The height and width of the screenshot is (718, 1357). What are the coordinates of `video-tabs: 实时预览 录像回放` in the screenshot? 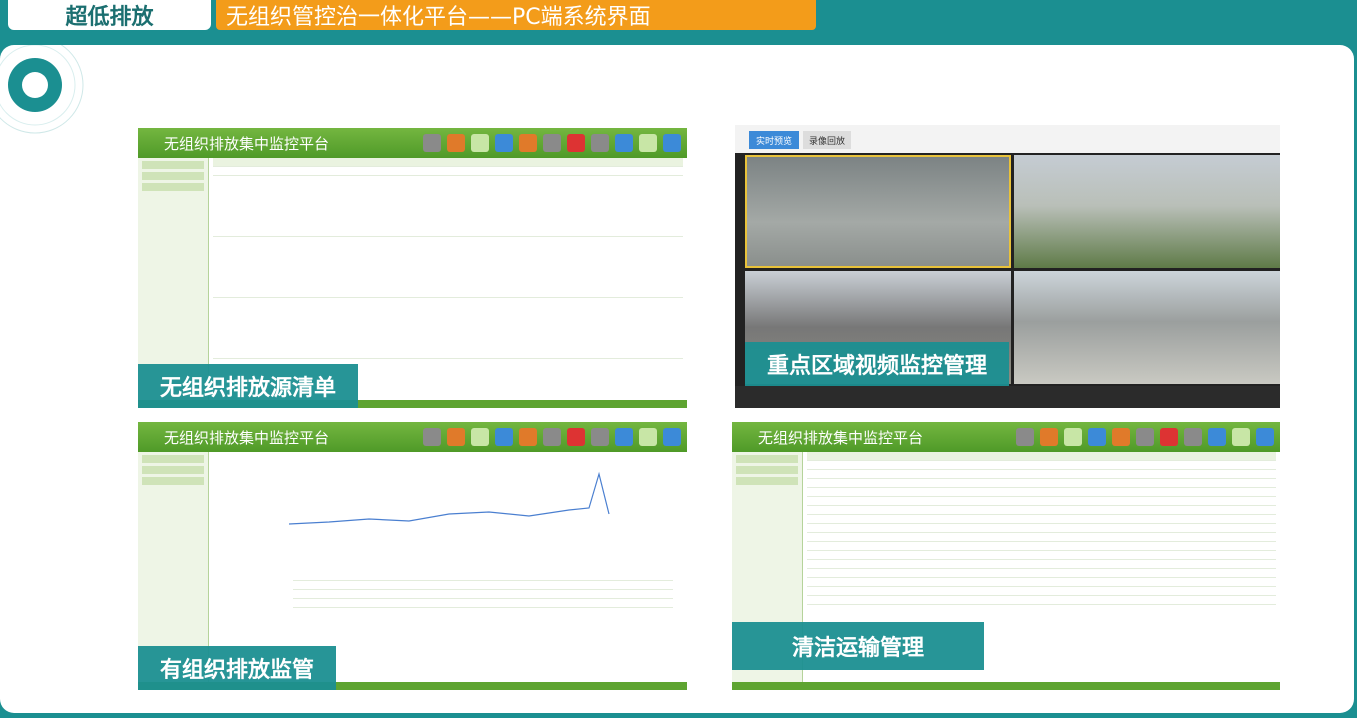 It's located at (1007, 139).